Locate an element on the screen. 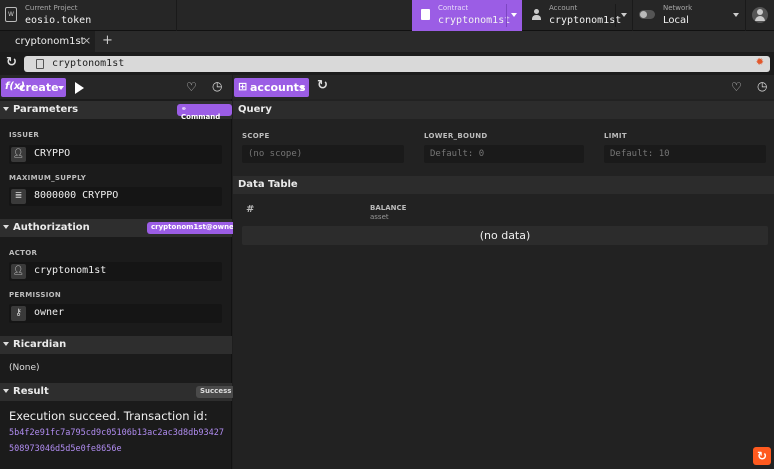  actor-field: 👤︎ cryptonom1st is located at coordinates (115, 271).